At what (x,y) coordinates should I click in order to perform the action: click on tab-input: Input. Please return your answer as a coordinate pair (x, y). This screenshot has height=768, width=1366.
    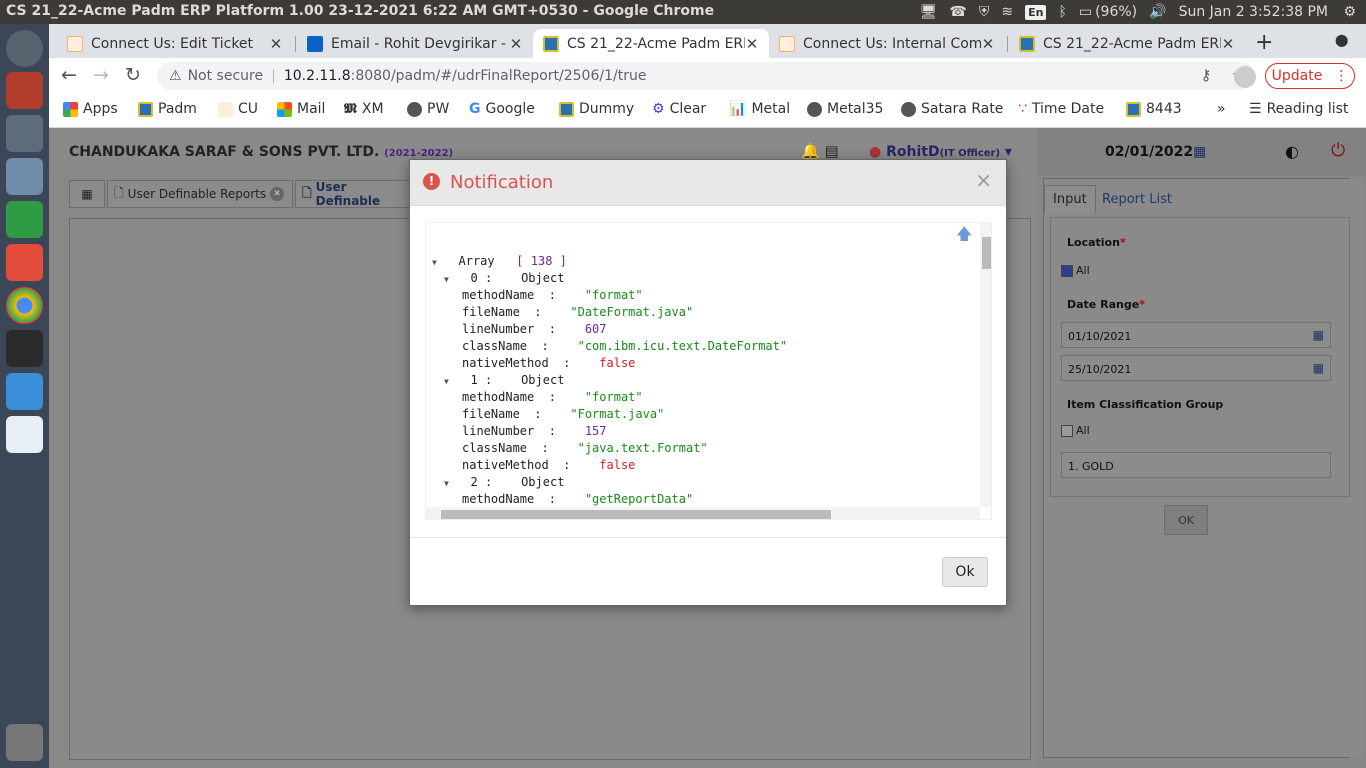
    Looking at the image, I should click on (1070, 199).